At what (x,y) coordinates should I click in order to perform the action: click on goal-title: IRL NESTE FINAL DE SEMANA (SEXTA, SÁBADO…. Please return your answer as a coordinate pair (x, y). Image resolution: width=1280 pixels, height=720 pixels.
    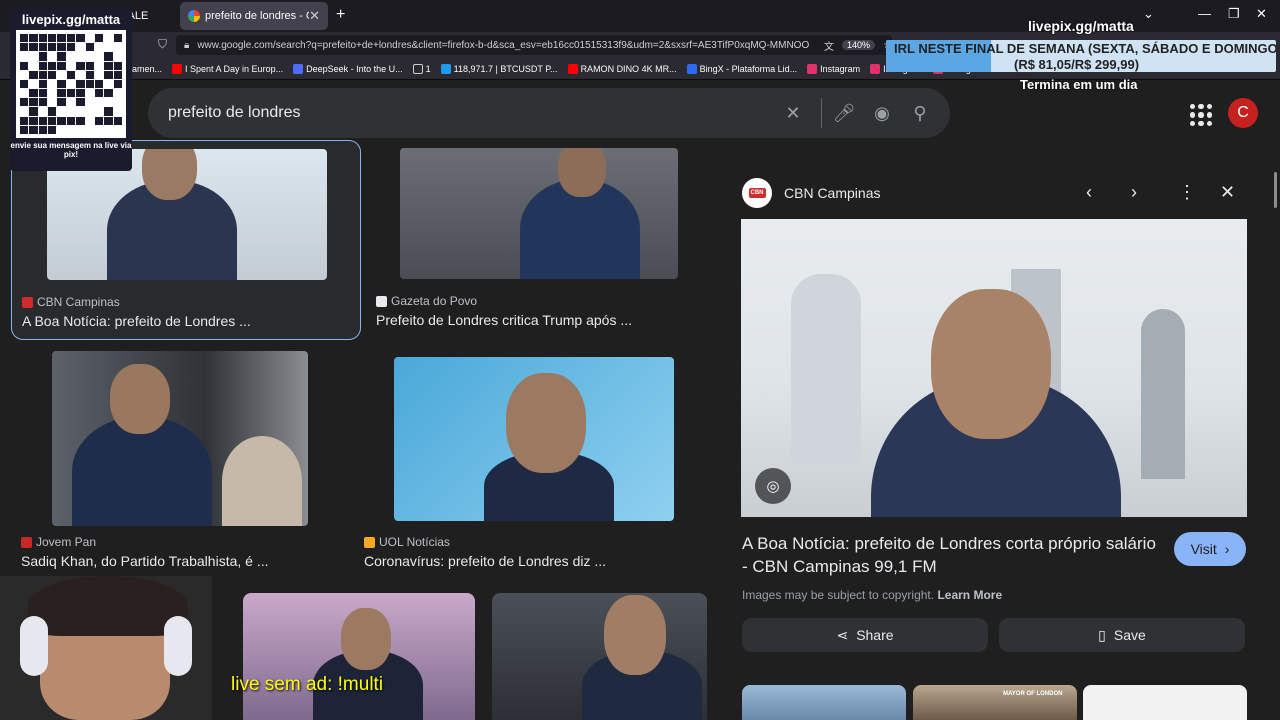
    Looking at the image, I should click on (1085, 48).